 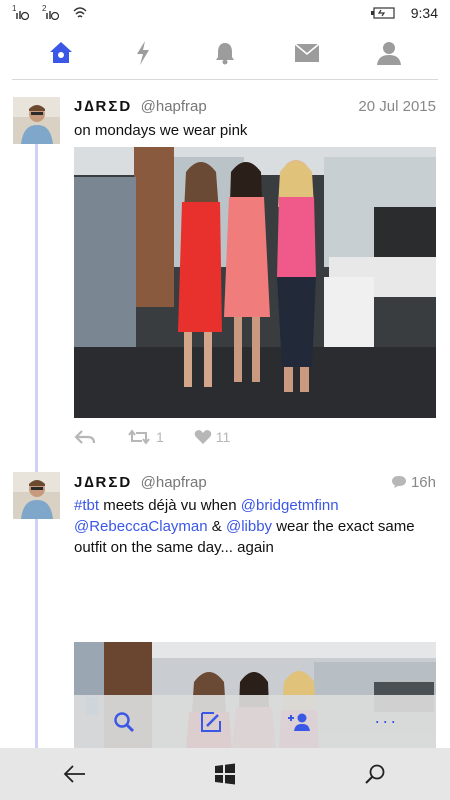 I want to click on person-icon, so click(x=389, y=53).